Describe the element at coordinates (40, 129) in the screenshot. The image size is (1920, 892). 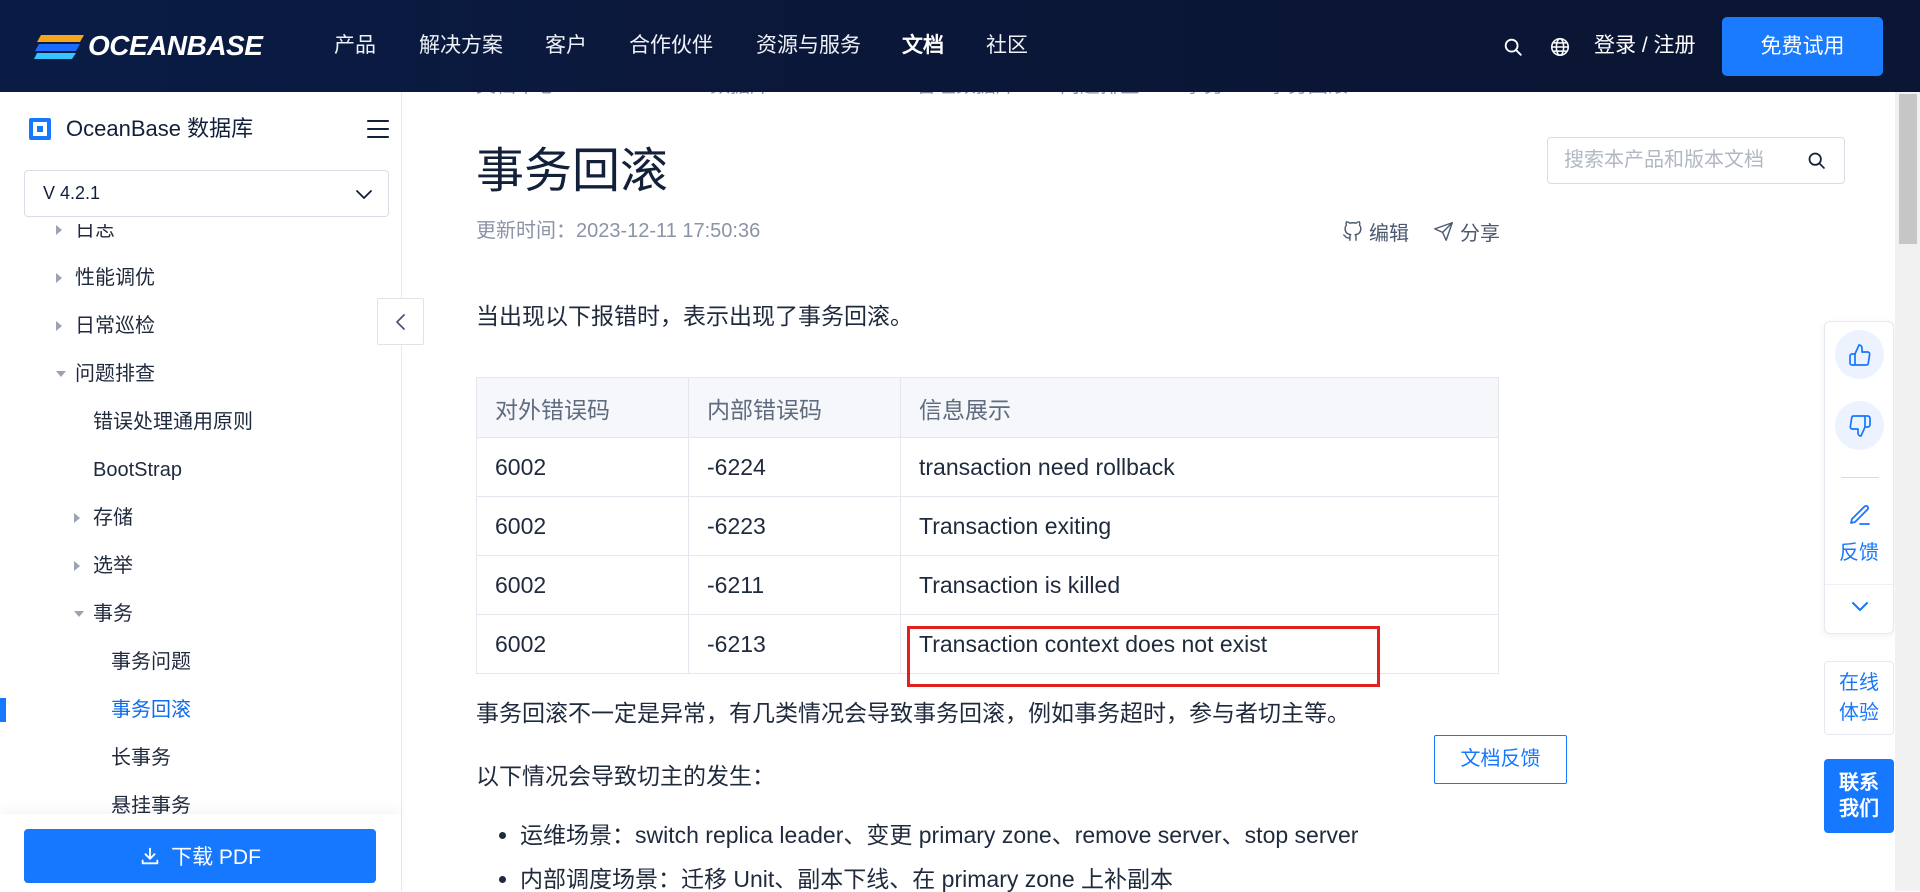
I see `product-logo-icon` at that location.